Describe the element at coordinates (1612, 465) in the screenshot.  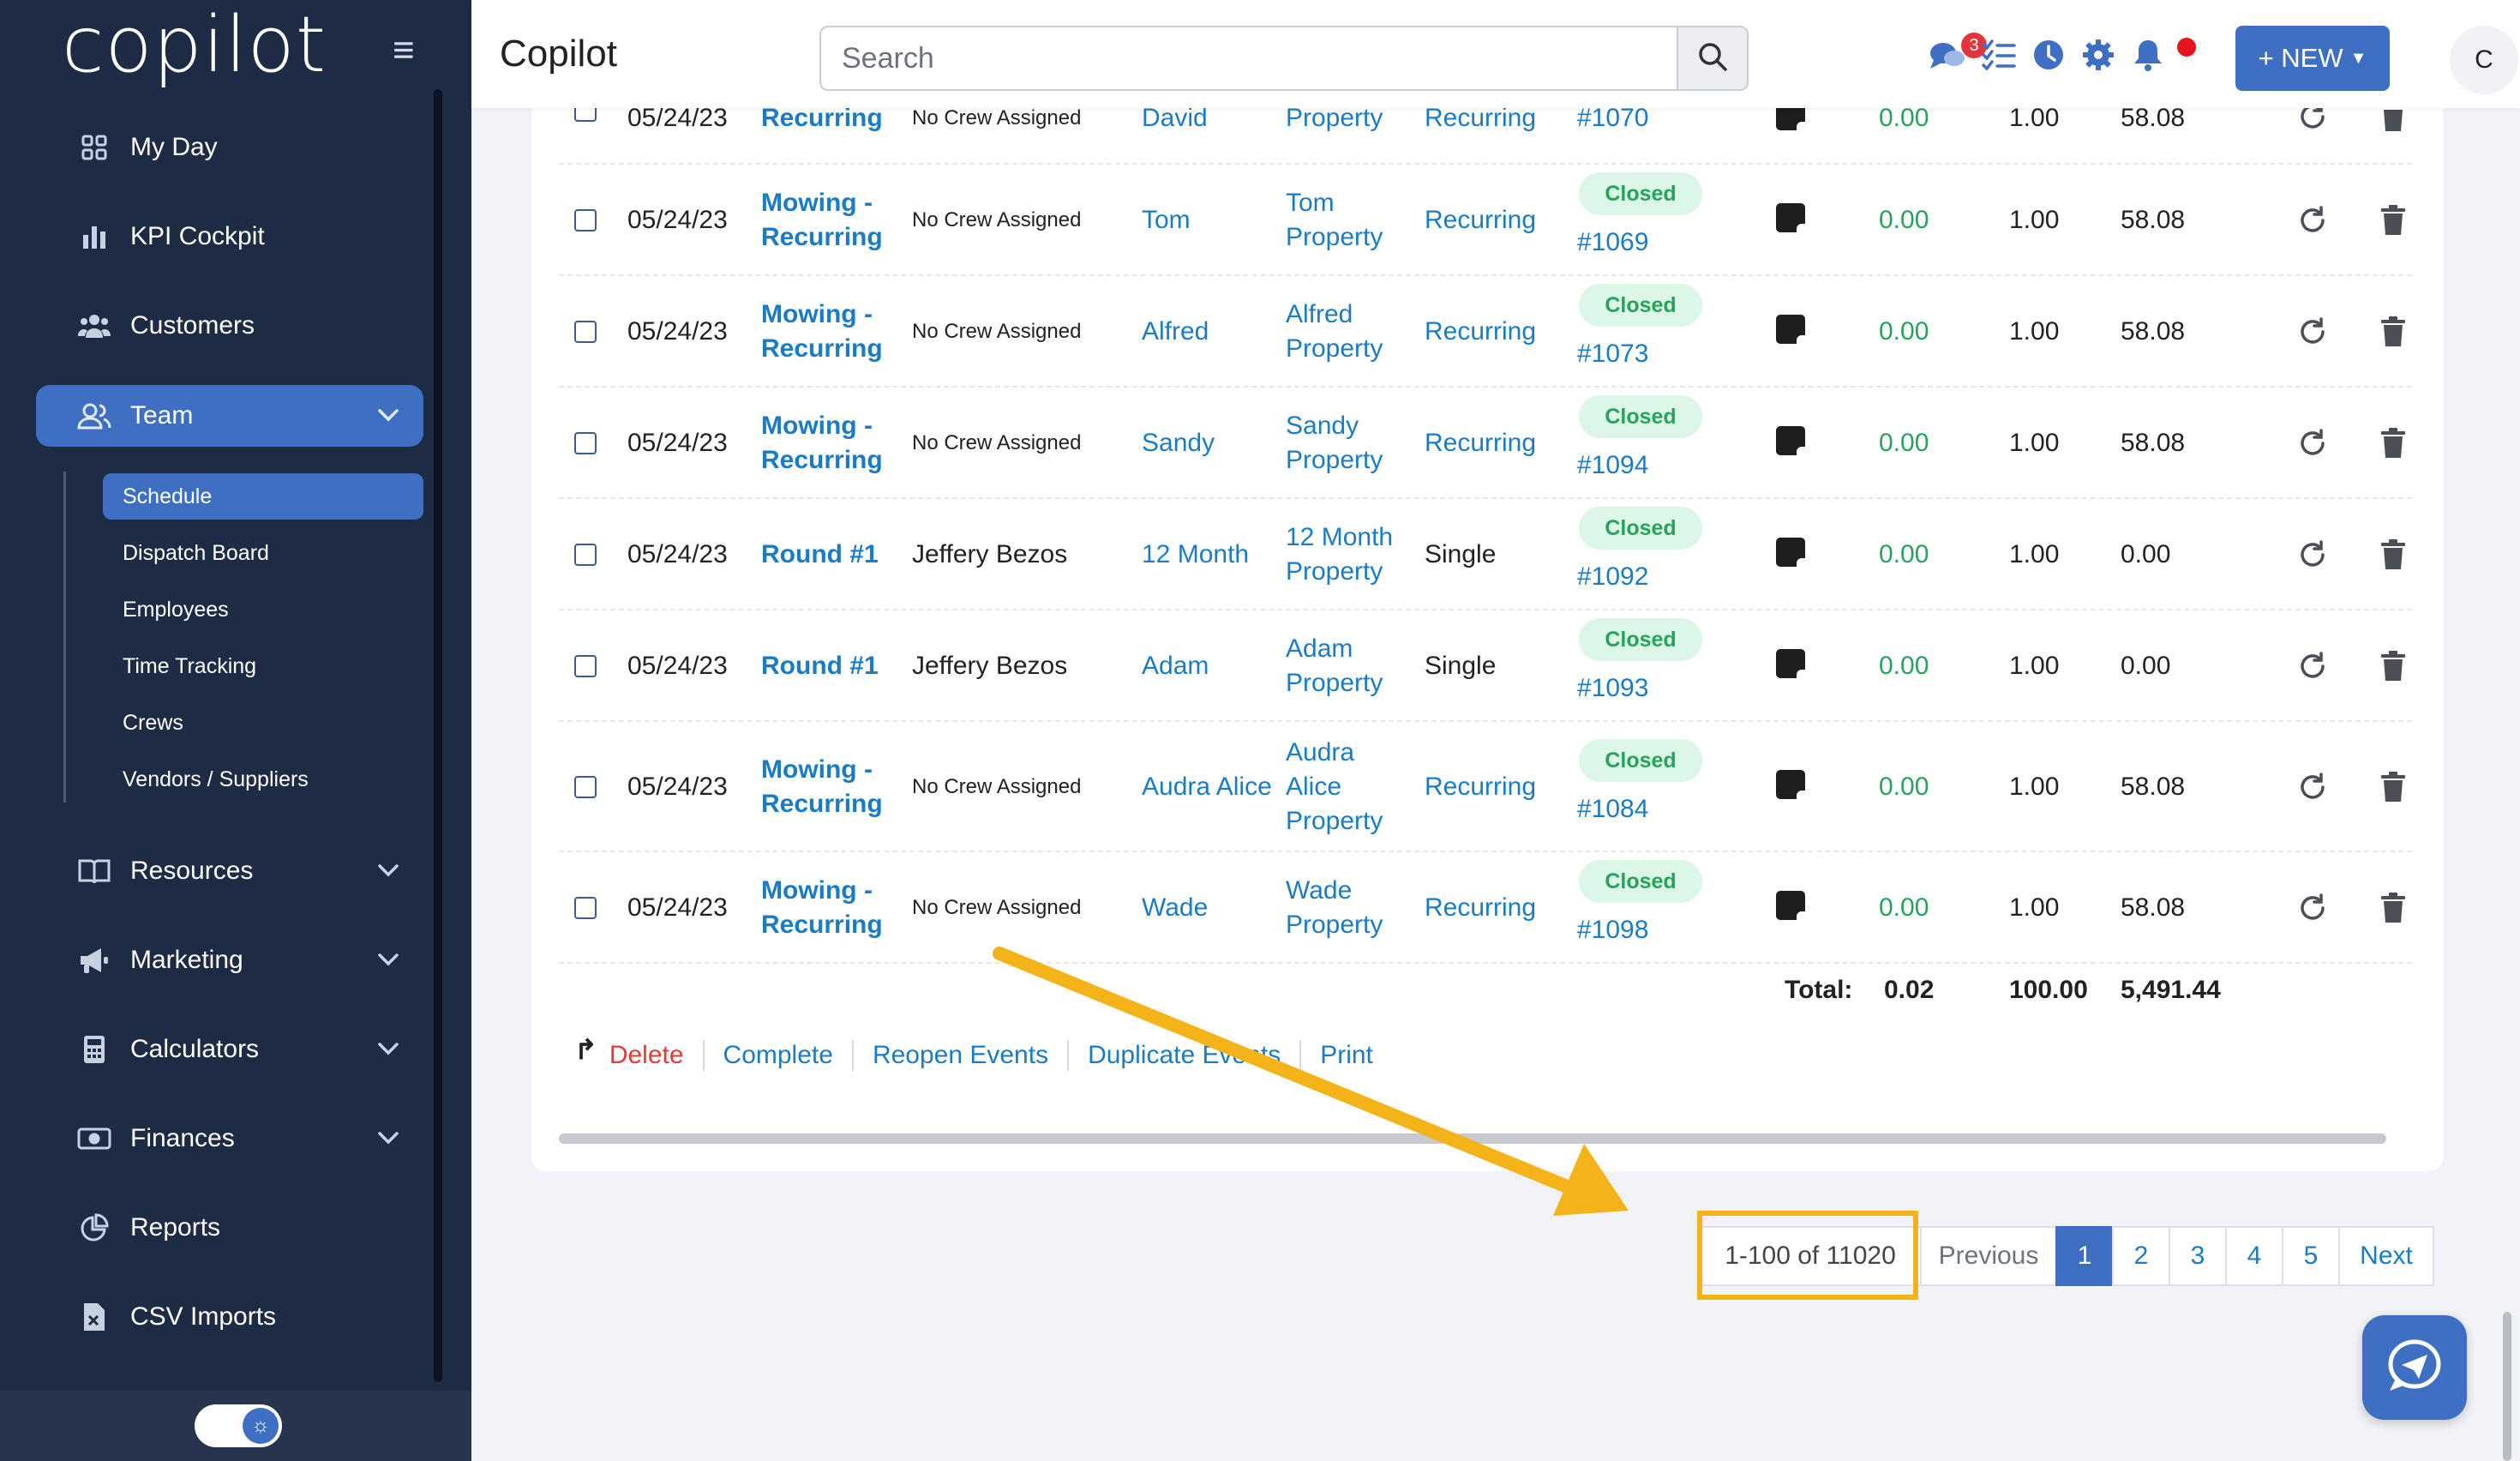
I see `invoice-link: #1094` at that location.